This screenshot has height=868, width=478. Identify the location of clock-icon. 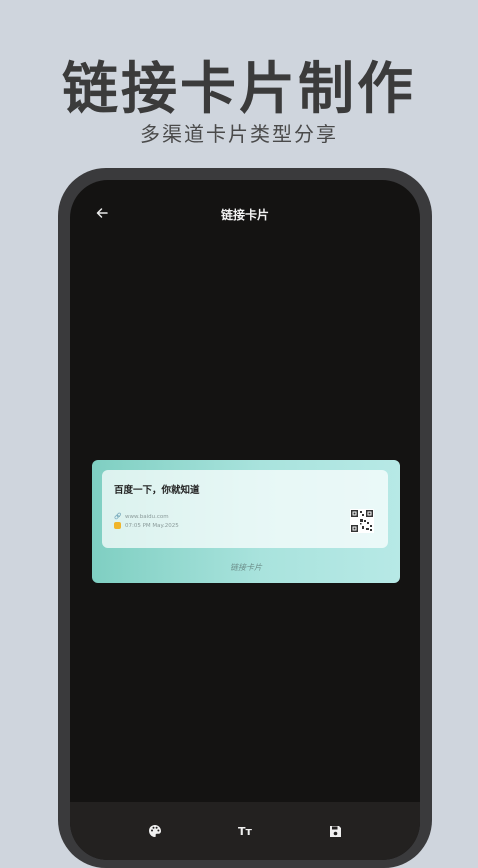
(117, 525).